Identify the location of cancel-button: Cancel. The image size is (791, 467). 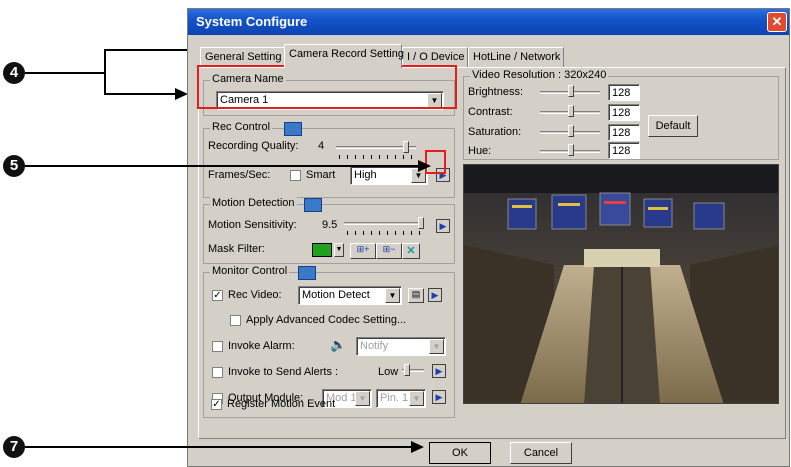
(541, 453).